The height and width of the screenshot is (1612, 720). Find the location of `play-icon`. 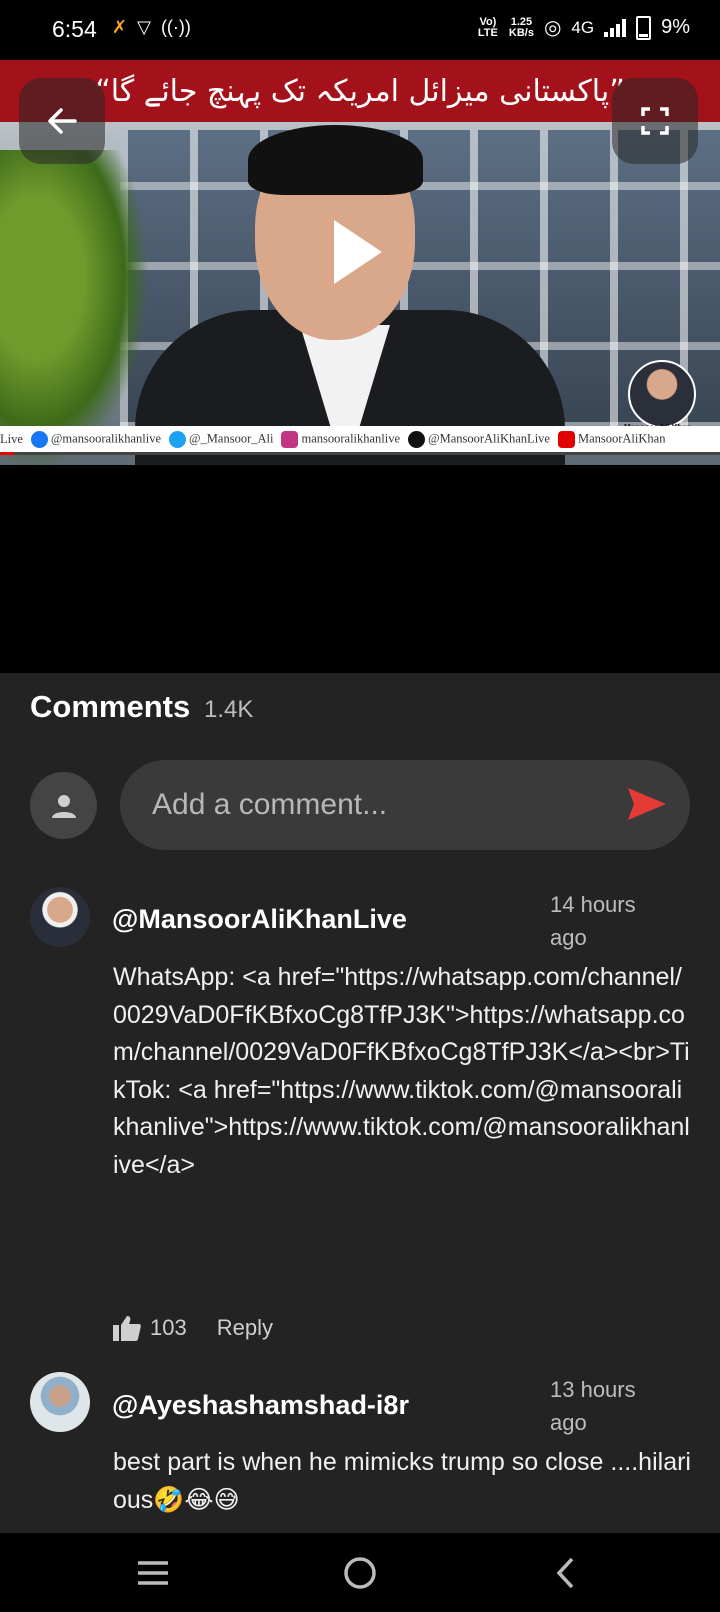

play-icon is located at coordinates (358, 252).